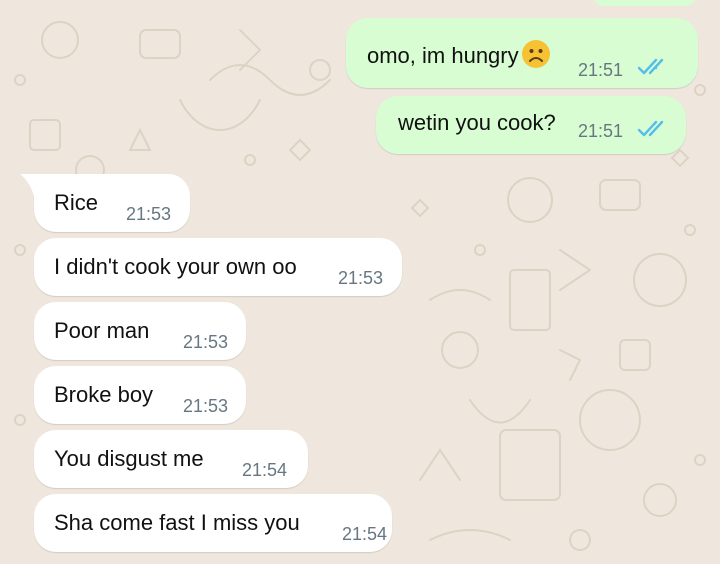 The height and width of the screenshot is (564, 720). I want to click on slightly-frowning-face-icon, so click(535, 54).